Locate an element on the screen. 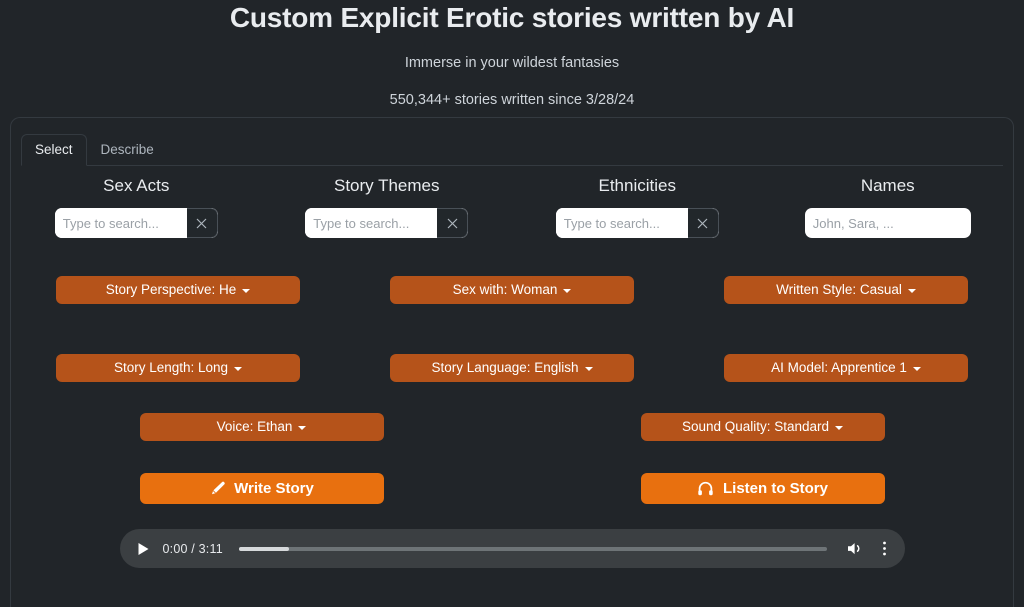 This screenshot has height=607, width=1024. search-group-story-themes is located at coordinates (387, 223).